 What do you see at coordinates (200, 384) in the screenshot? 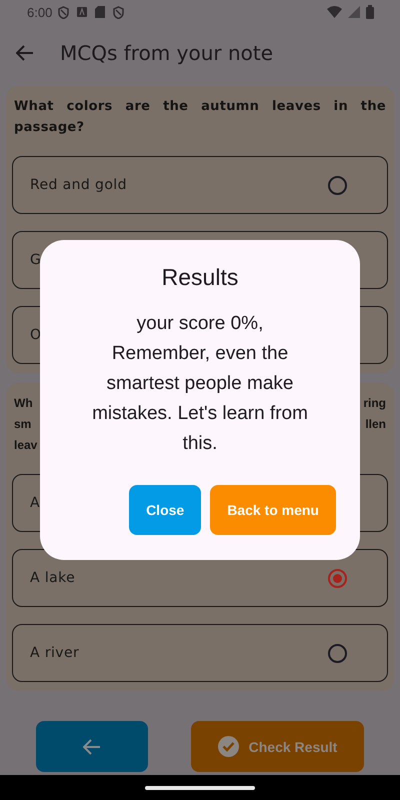
I see `dialog-message: your score 0%, Remember, even the smartest people make mistakes. Let's learn from this.` at bounding box center [200, 384].